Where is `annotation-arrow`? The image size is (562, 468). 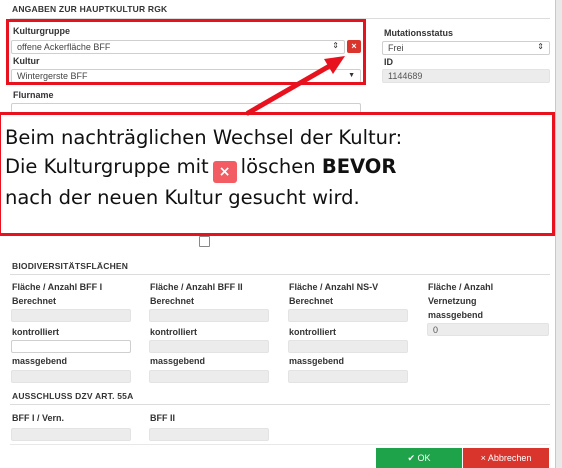 annotation-arrow is located at coordinates (295, 86).